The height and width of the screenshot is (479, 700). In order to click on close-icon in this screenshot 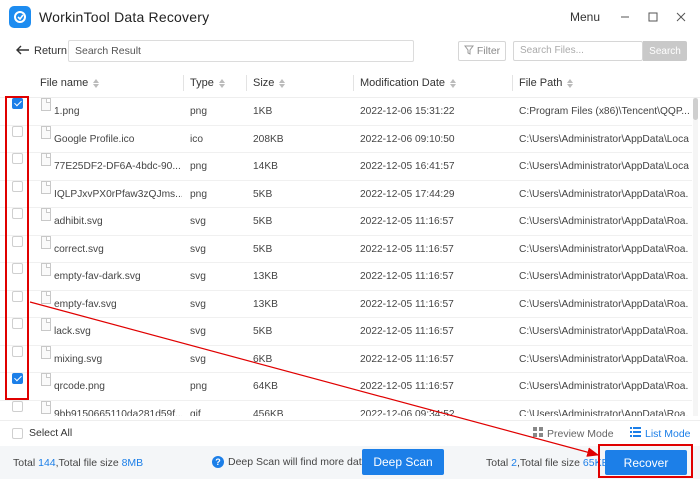, I will do `click(681, 17)`.